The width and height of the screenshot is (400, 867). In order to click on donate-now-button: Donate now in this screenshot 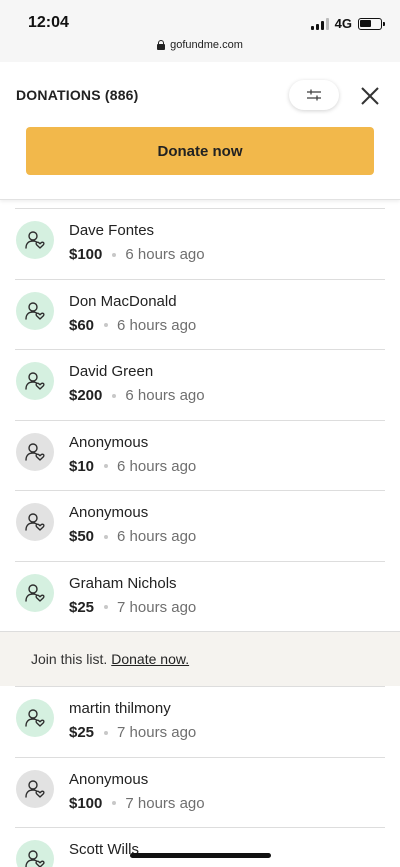, I will do `click(200, 151)`.